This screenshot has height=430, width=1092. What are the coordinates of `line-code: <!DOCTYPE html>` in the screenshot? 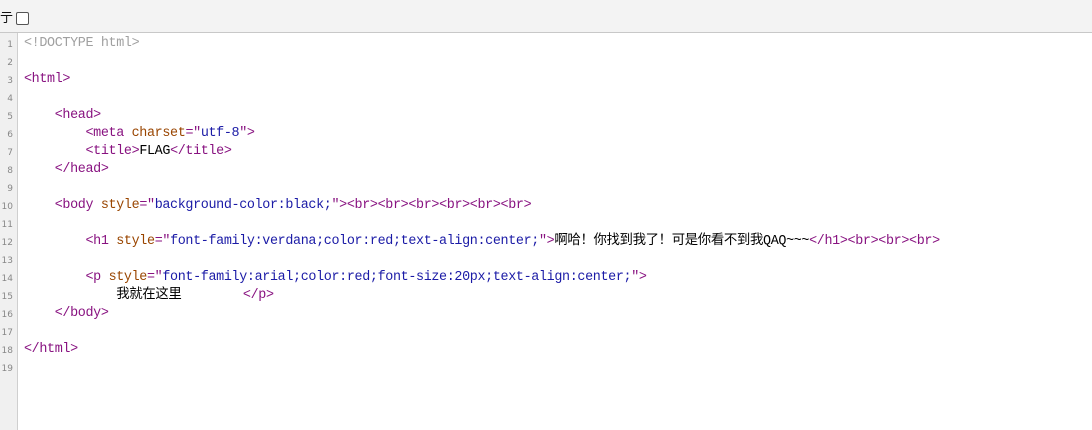 It's located at (82, 44).